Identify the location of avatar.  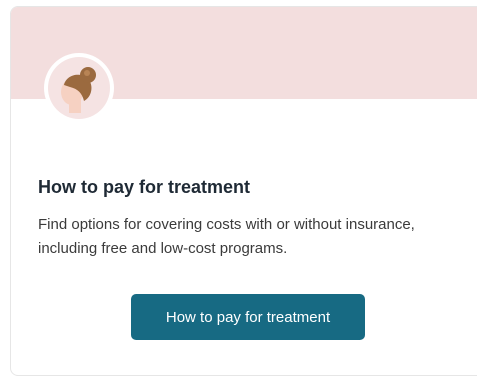
(79, 88).